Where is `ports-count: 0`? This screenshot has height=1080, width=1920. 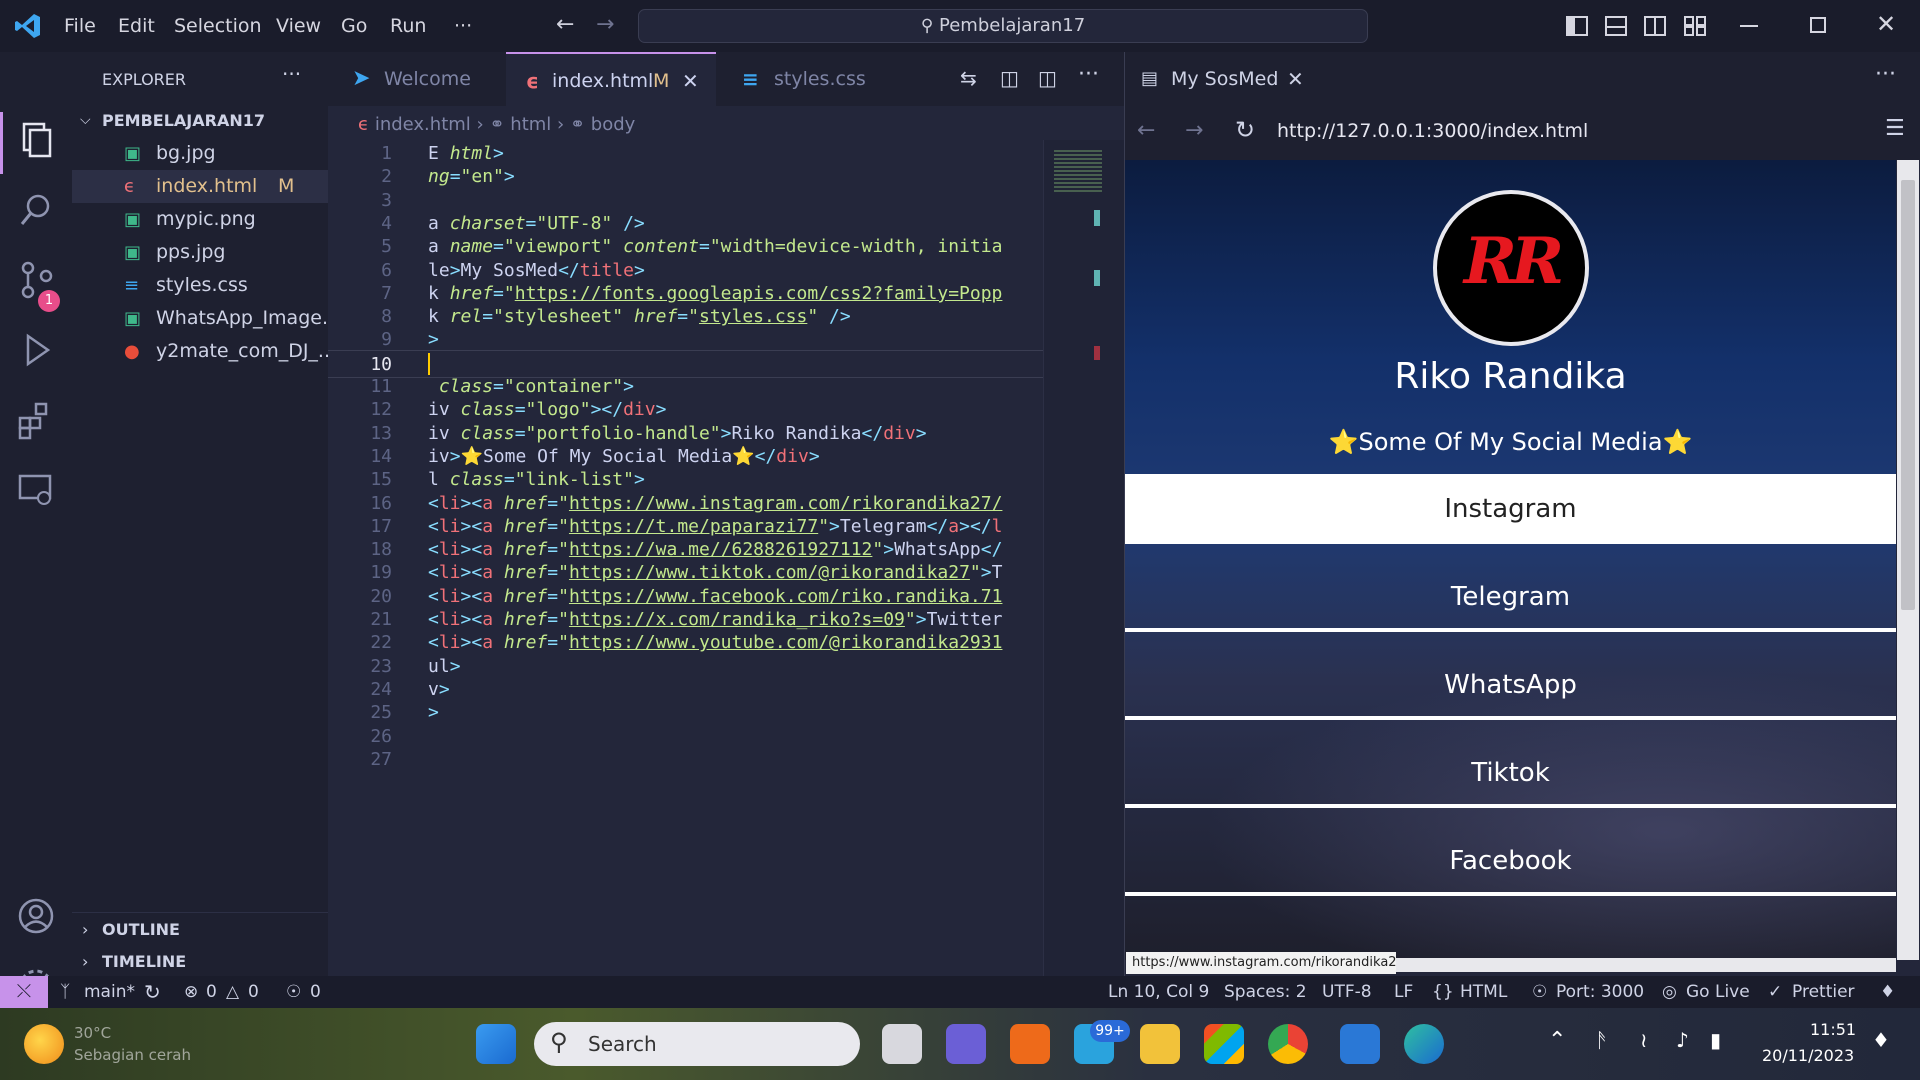
ports-count: 0 is located at coordinates (315, 992).